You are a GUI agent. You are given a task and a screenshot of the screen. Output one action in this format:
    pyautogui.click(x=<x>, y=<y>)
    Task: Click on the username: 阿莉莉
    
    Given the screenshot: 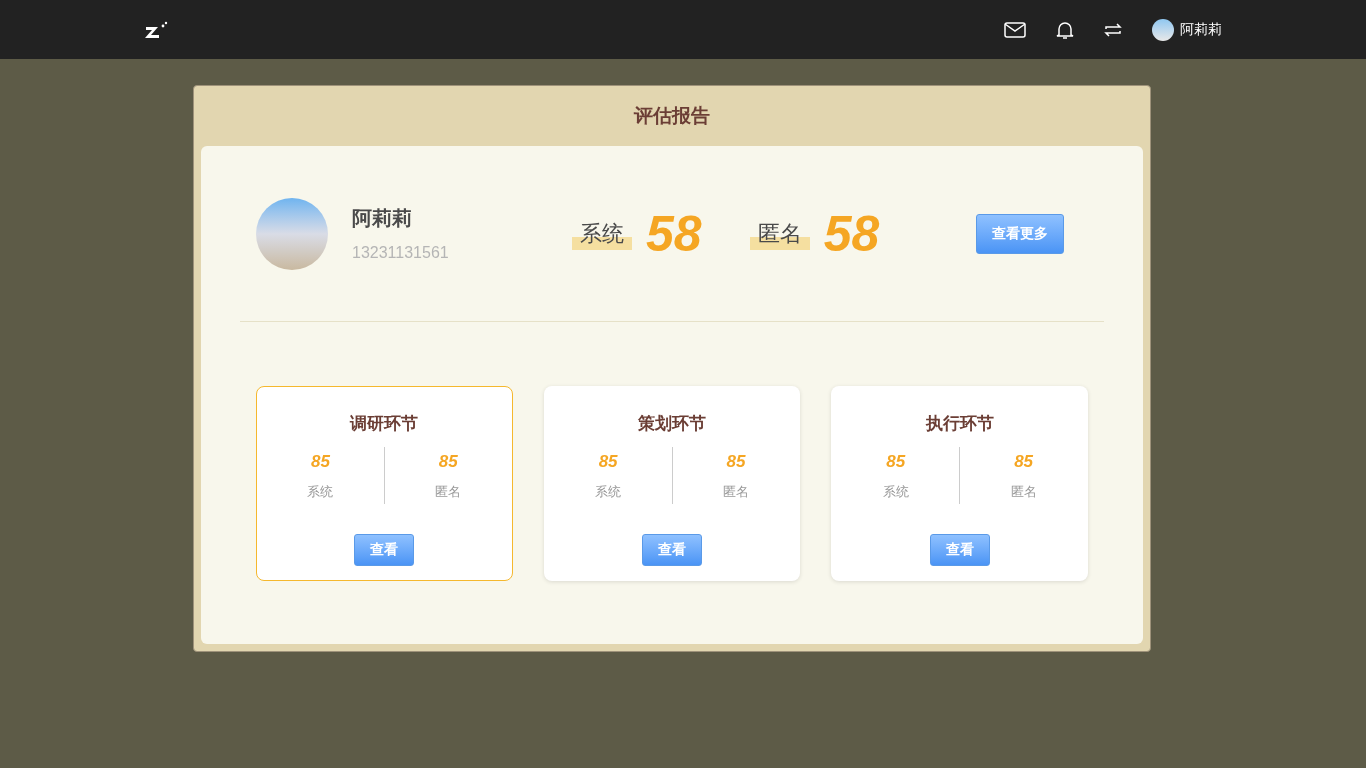 What is the action you would take?
    pyautogui.click(x=1201, y=29)
    